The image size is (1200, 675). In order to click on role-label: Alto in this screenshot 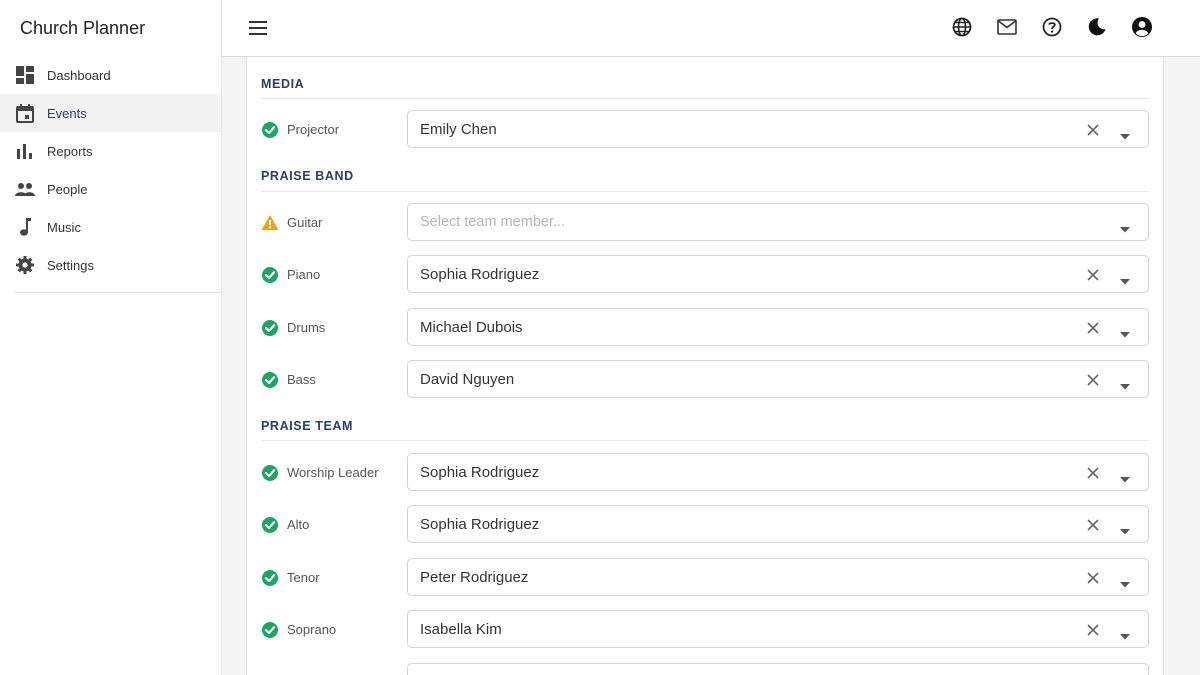, I will do `click(298, 524)`.